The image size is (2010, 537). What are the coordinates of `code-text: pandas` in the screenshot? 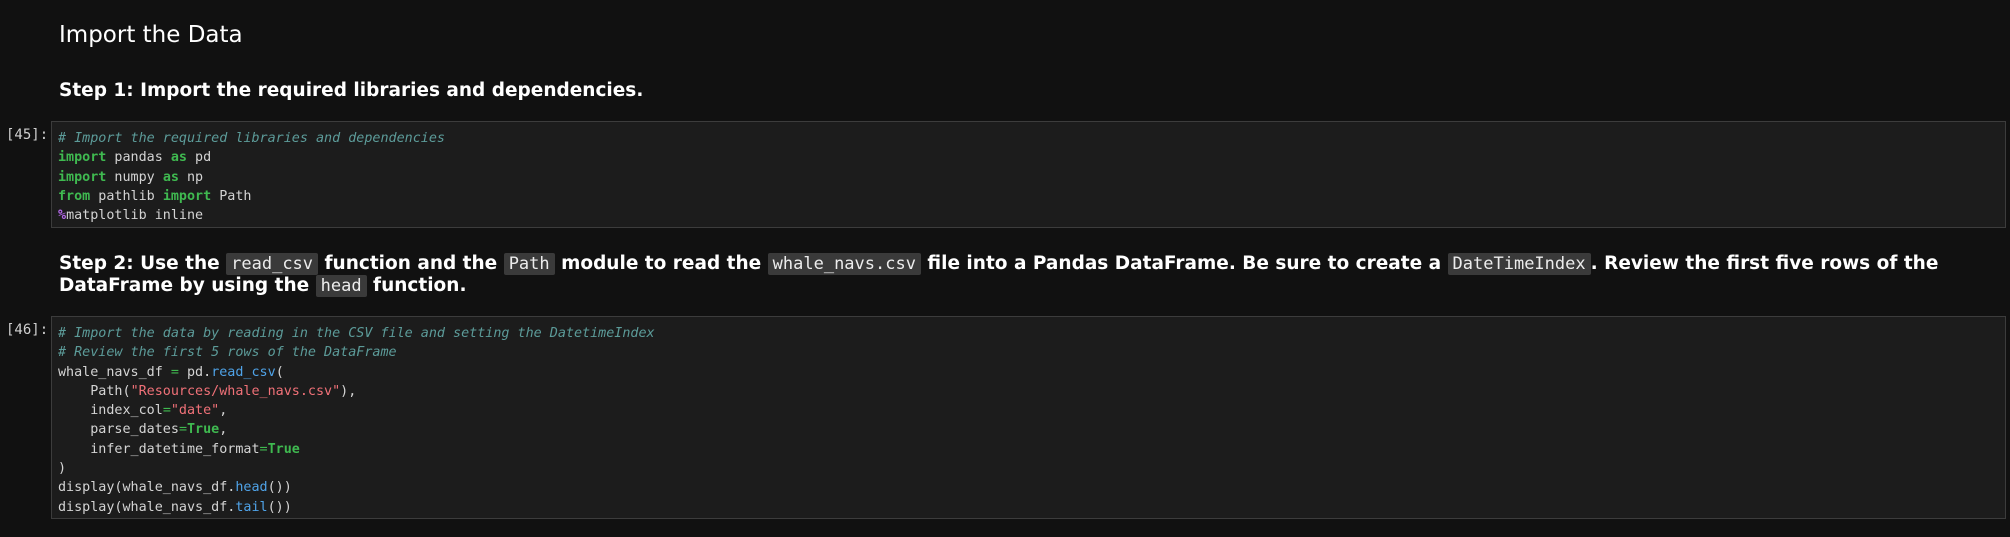 It's located at (138, 158).